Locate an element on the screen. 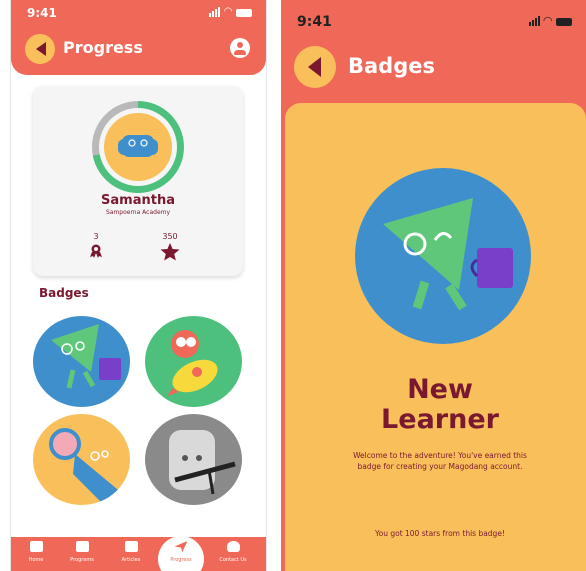 This screenshot has width=586, height=571. nav-programs-label: Programs is located at coordinates (82, 560).